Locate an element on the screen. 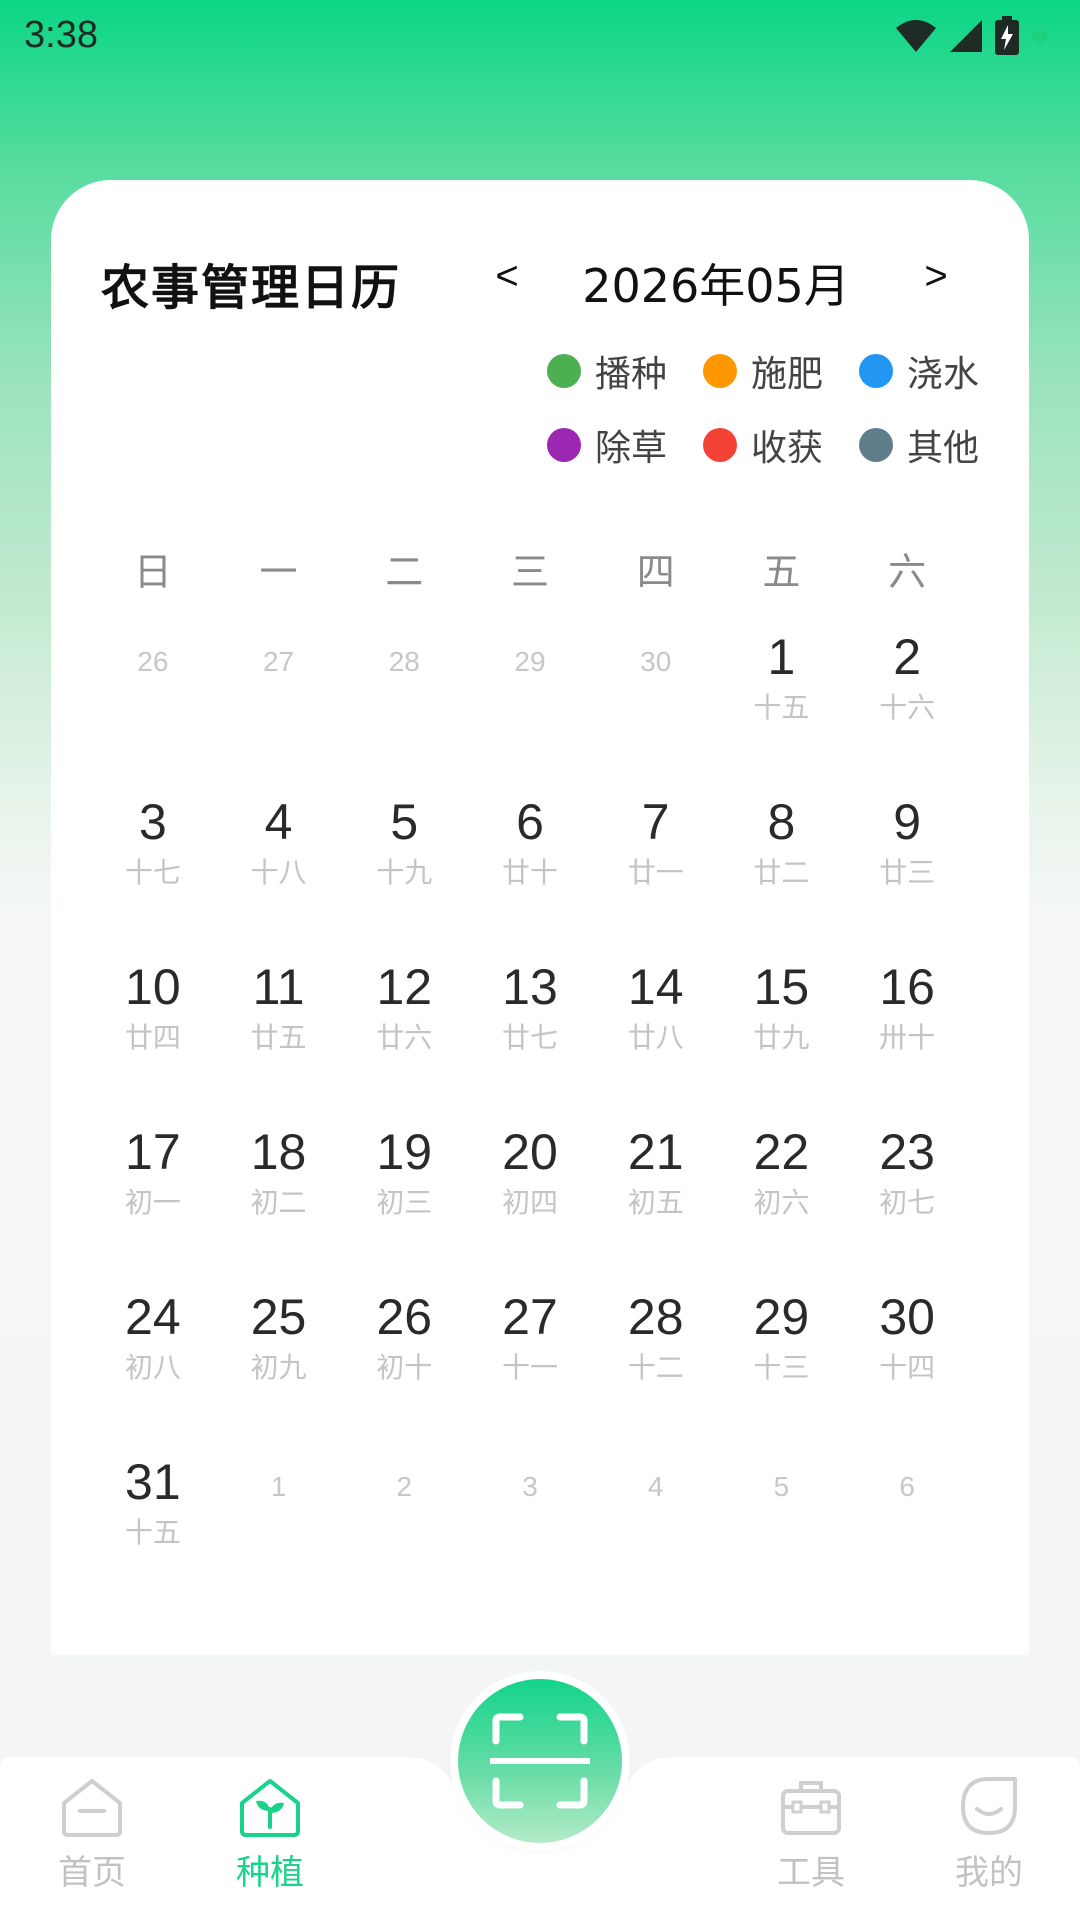 The width and height of the screenshot is (1080, 1920). day-number: 29 is located at coordinates (530, 661).